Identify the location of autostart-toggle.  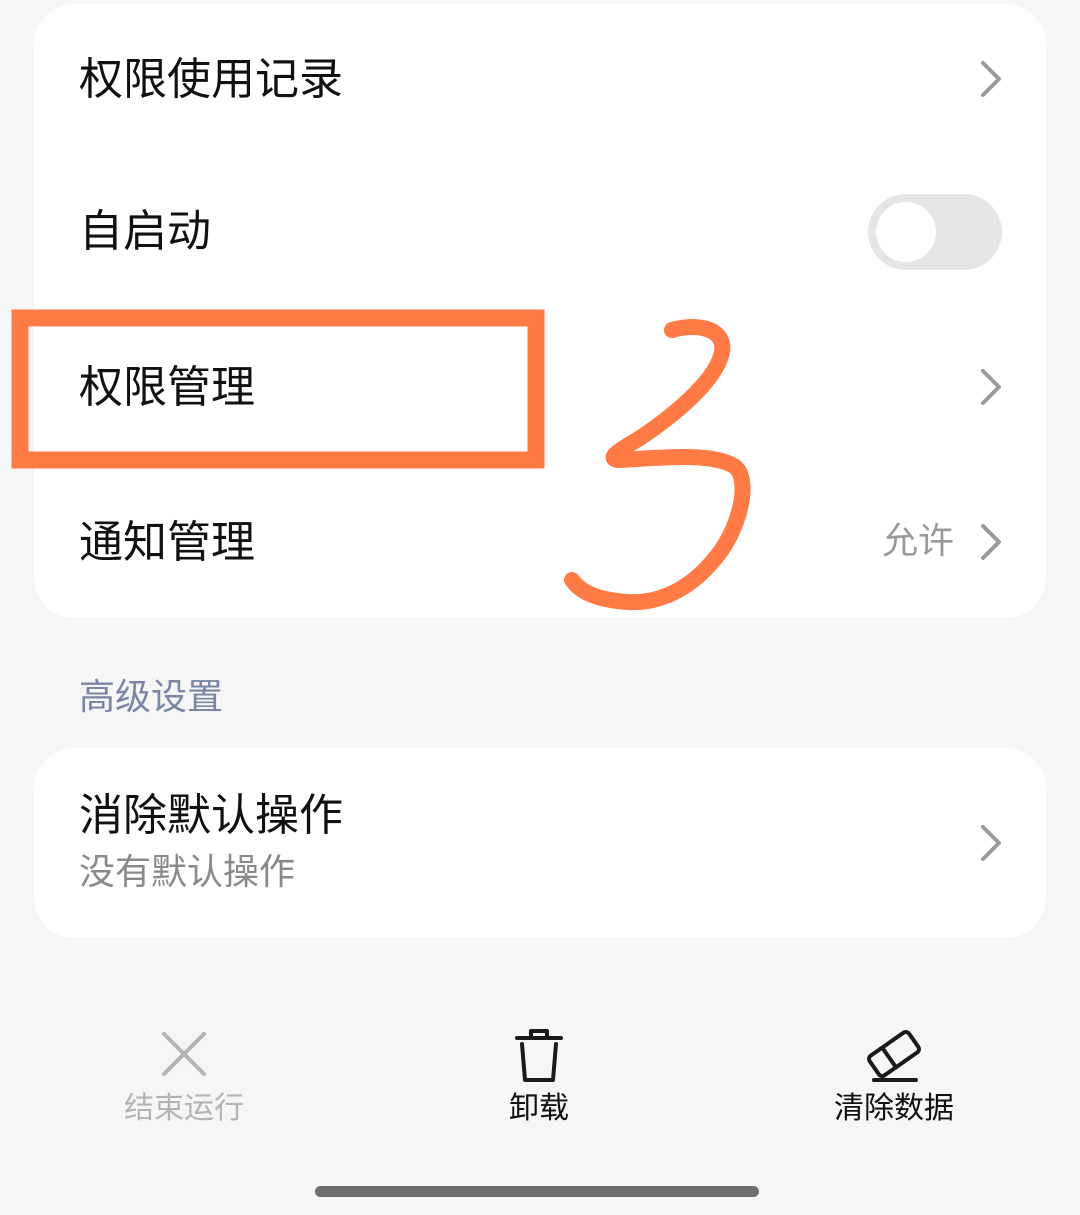
(935, 232).